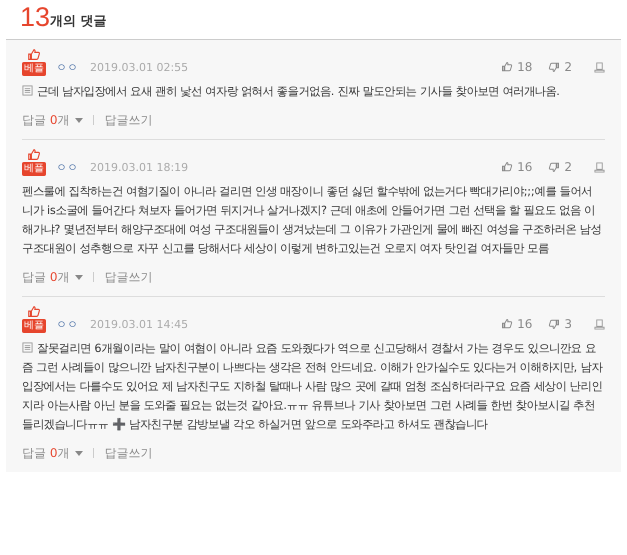 This screenshot has width=627, height=555. What do you see at coordinates (313, 91) in the screenshot?
I see `comment-text: 근데 남자입장에서 요새 괜히 낯선 여자랑 얽혀서 좋을거없음. 진짜 말도안되는 기사들 찾아보면 여러개나옴.` at bounding box center [313, 91].